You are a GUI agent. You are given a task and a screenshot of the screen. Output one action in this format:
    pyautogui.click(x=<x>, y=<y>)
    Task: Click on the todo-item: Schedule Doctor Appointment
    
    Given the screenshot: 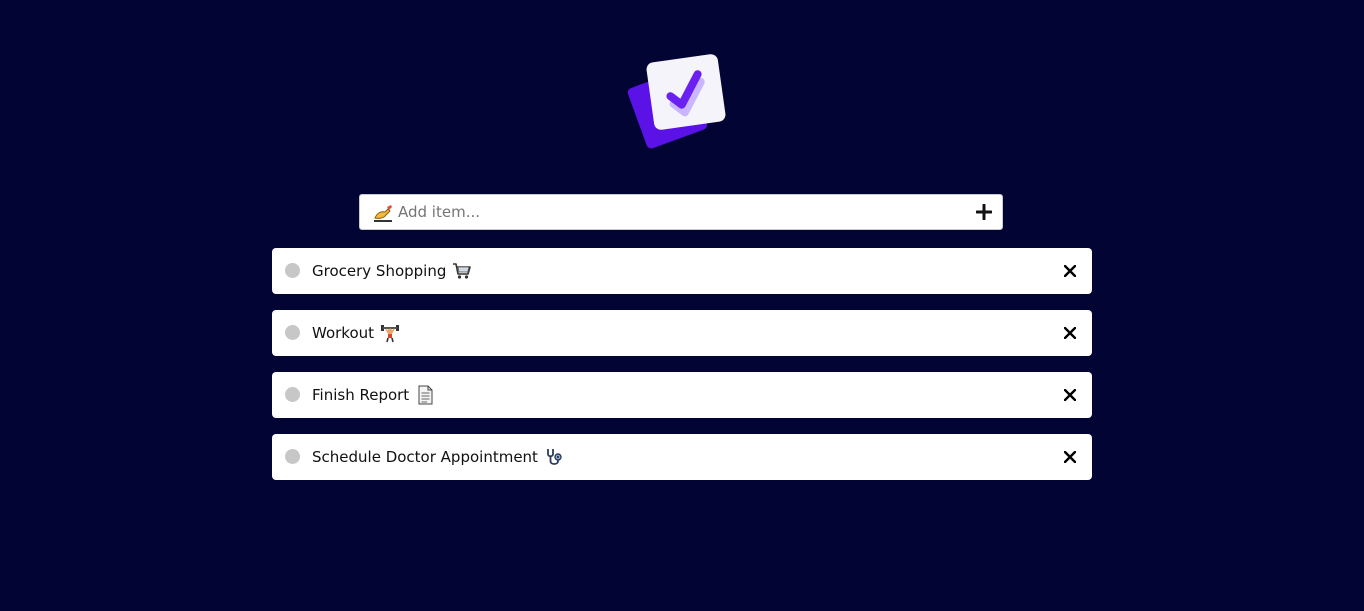 What is the action you would take?
    pyautogui.click(x=682, y=457)
    